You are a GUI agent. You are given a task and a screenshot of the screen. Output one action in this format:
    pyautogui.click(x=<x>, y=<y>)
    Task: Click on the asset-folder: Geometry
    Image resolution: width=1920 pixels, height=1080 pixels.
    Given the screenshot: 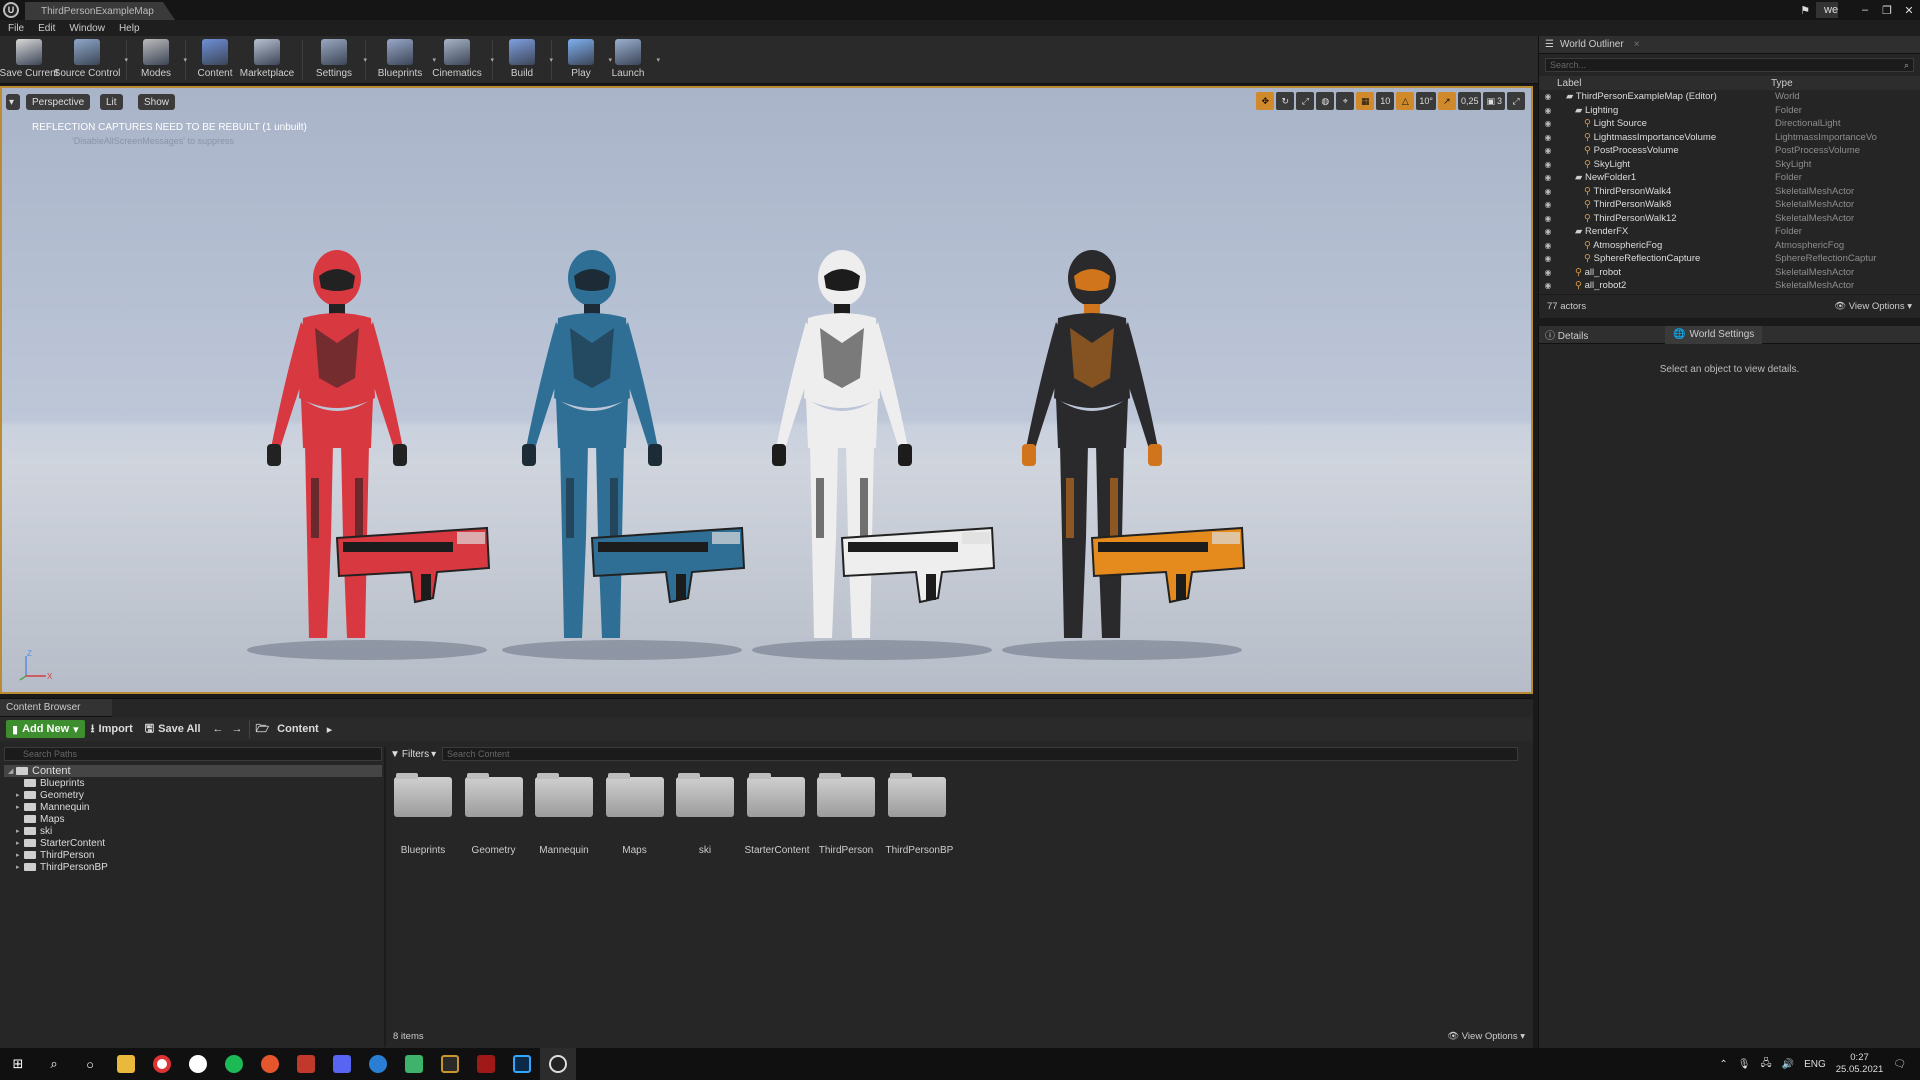 What is the action you would take?
    pyautogui.click(x=494, y=814)
    